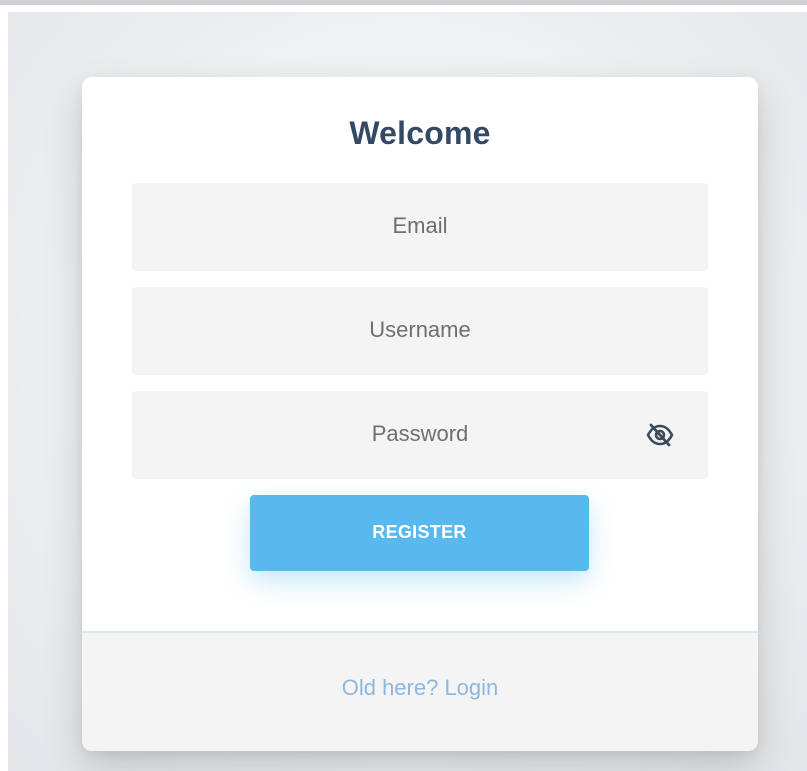  I want to click on username-field: Username, so click(420, 331).